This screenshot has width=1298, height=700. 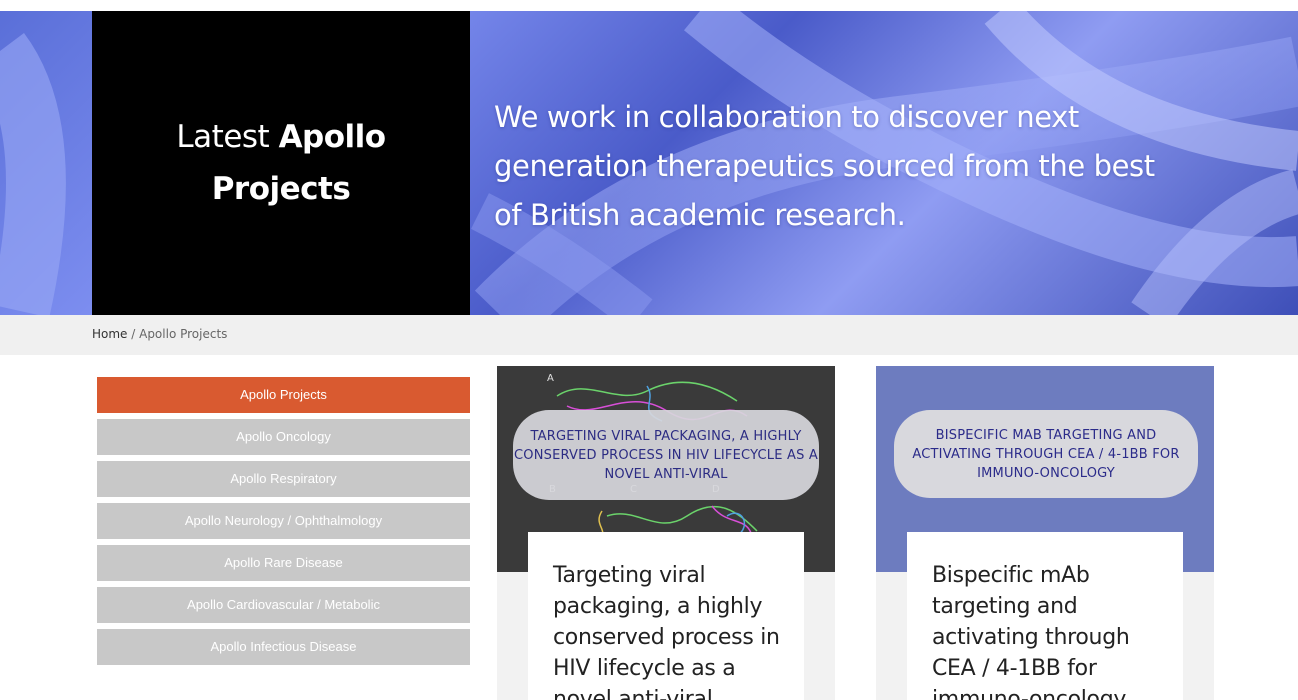 I want to click on sidebar-item-apollo-cardiovascular-metabolic: Apollo Cardiovascular / Metabolic, so click(x=283, y=605).